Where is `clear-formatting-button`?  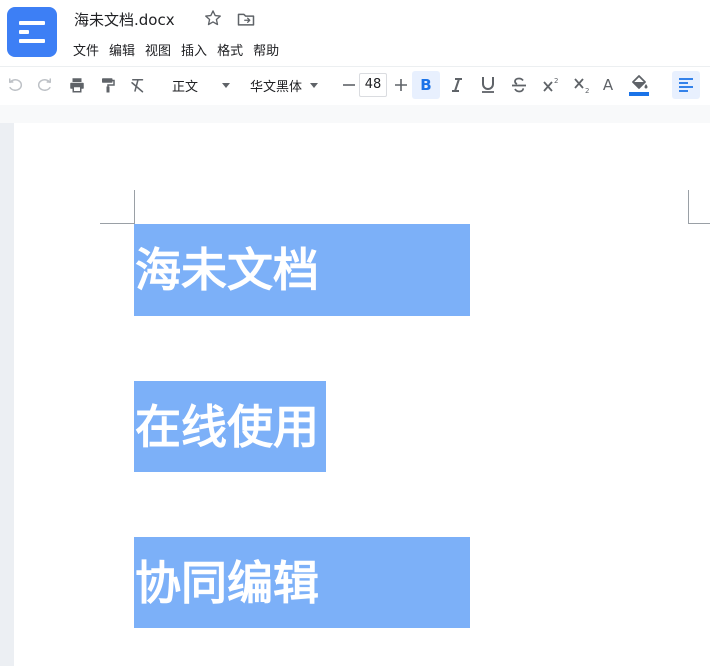
clear-formatting-button is located at coordinates (138, 85).